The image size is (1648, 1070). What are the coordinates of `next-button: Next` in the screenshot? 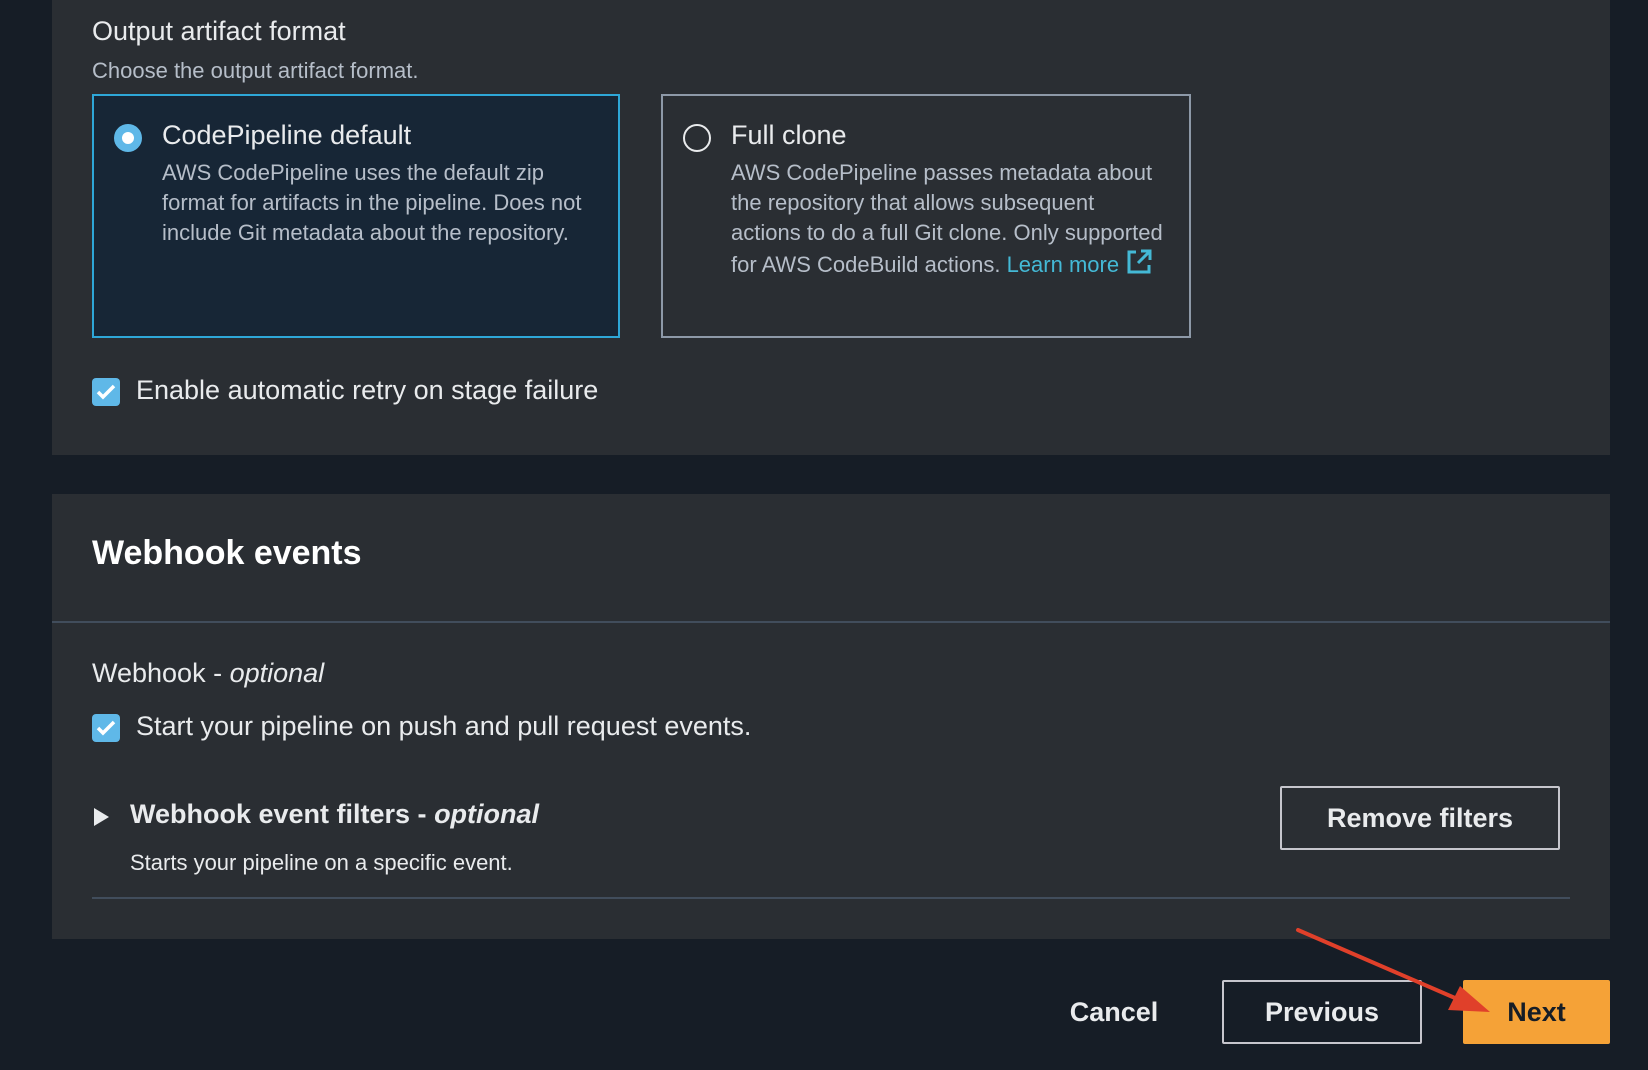 It's located at (1536, 1012).